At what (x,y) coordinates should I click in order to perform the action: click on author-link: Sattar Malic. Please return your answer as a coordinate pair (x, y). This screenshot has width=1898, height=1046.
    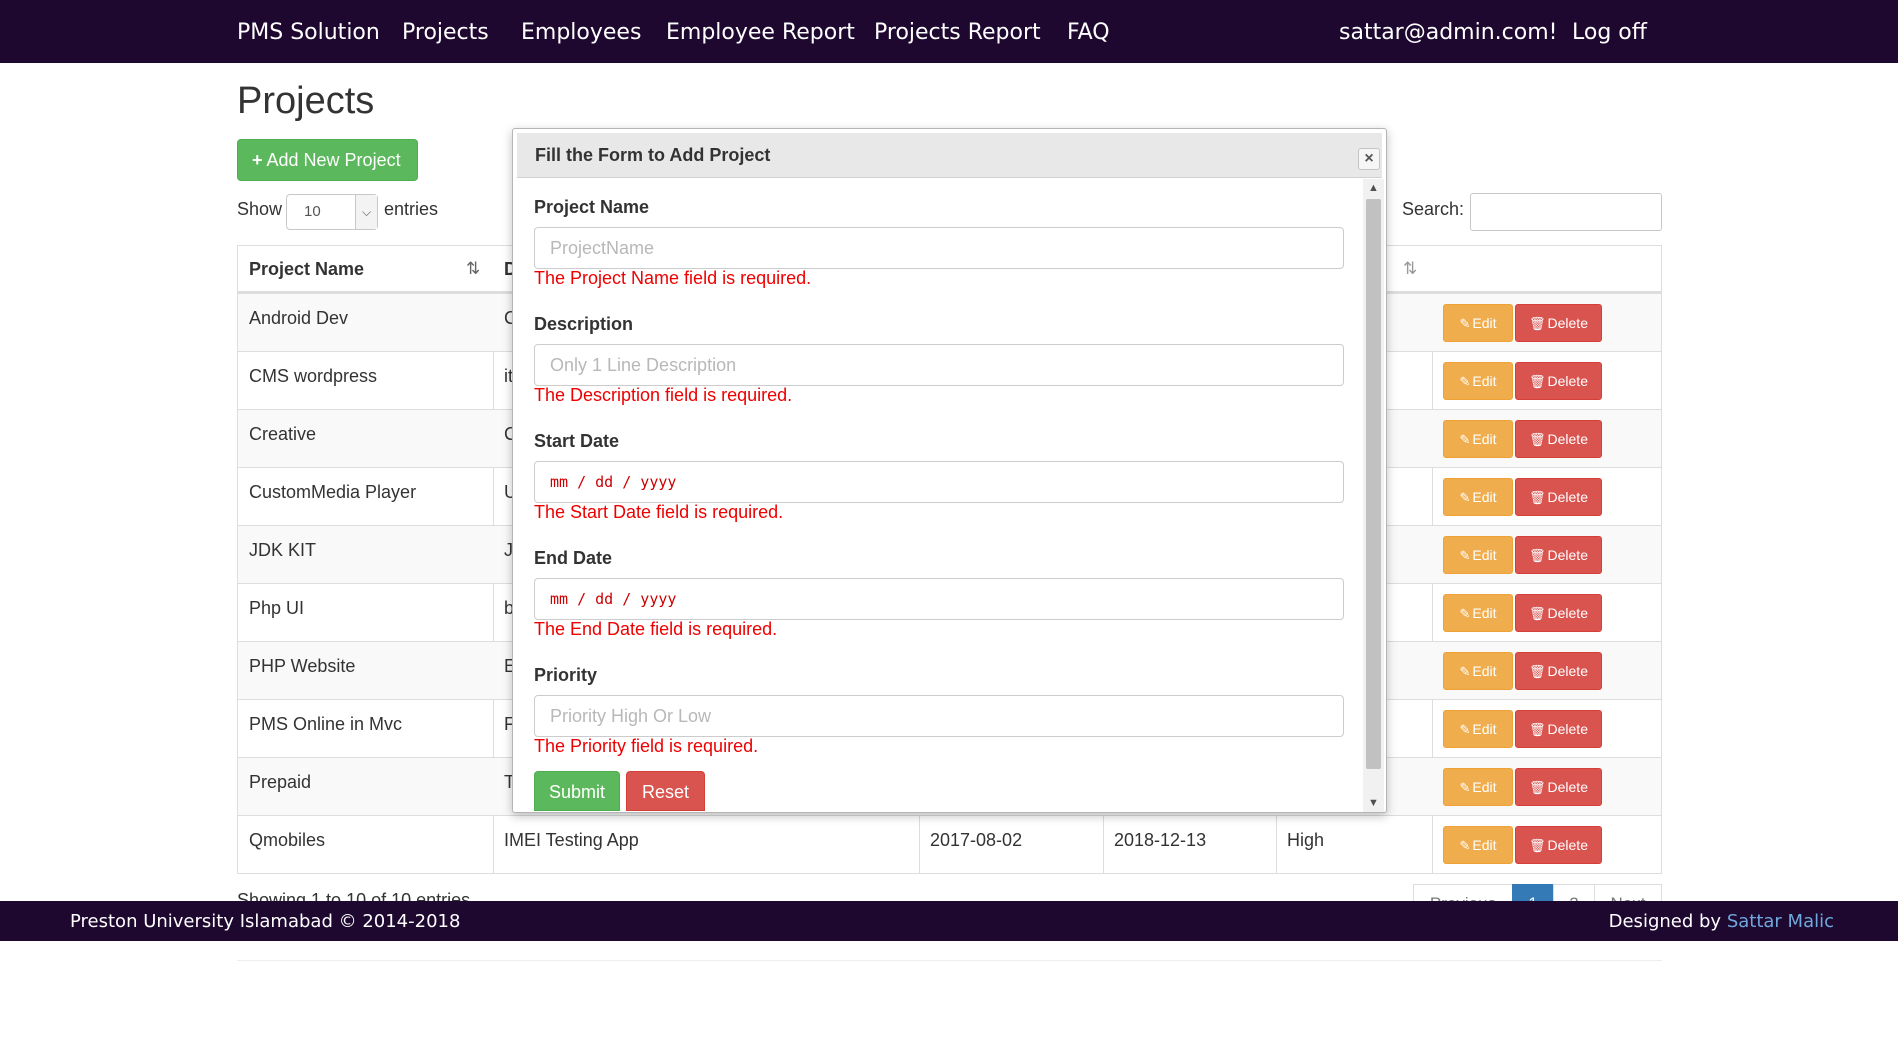
    Looking at the image, I should click on (1780, 921).